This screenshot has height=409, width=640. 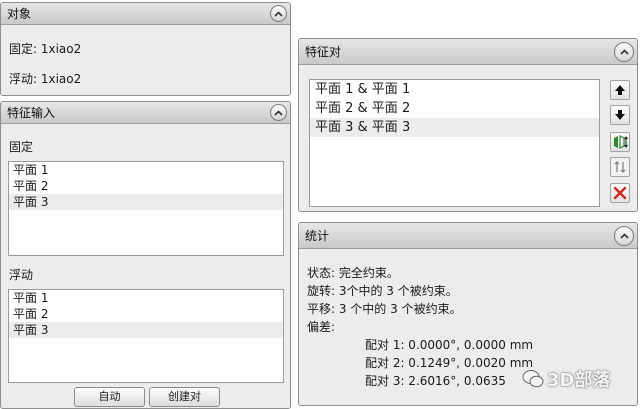 I want to click on floating-feature-list: 平面 1 平面 2 平面 3, so click(x=146, y=336).